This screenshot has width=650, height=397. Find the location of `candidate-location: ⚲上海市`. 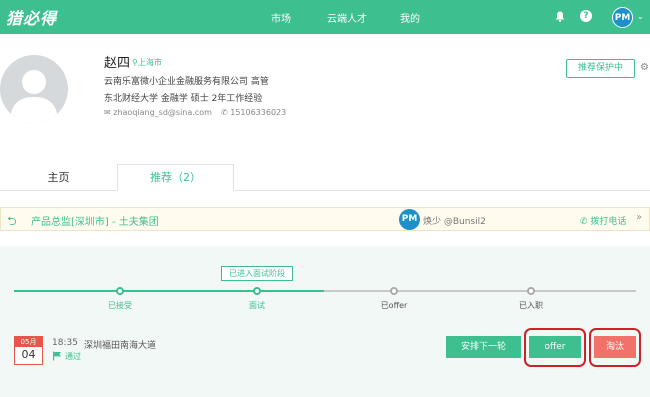

candidate-location: ⚲上海市 is located at coordinates (147, 62).